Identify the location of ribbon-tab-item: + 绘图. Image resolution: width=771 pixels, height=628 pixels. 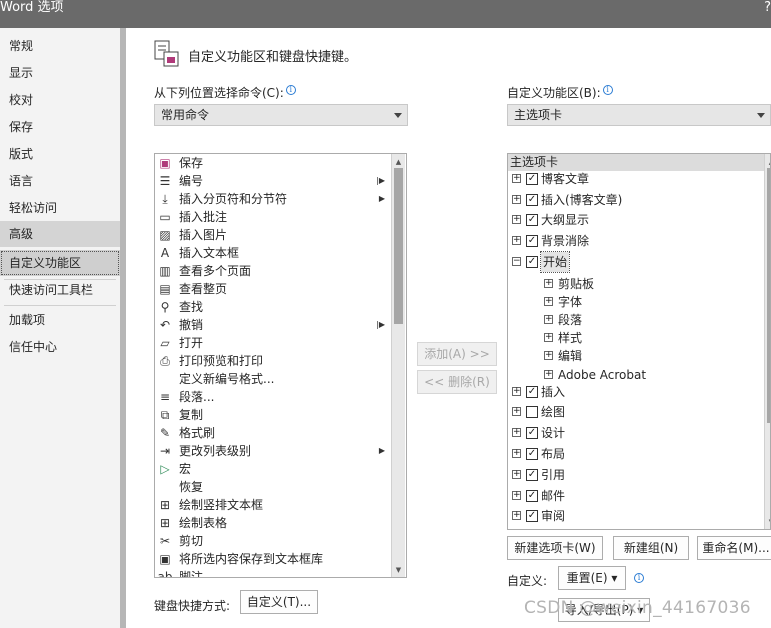
(636, 412).